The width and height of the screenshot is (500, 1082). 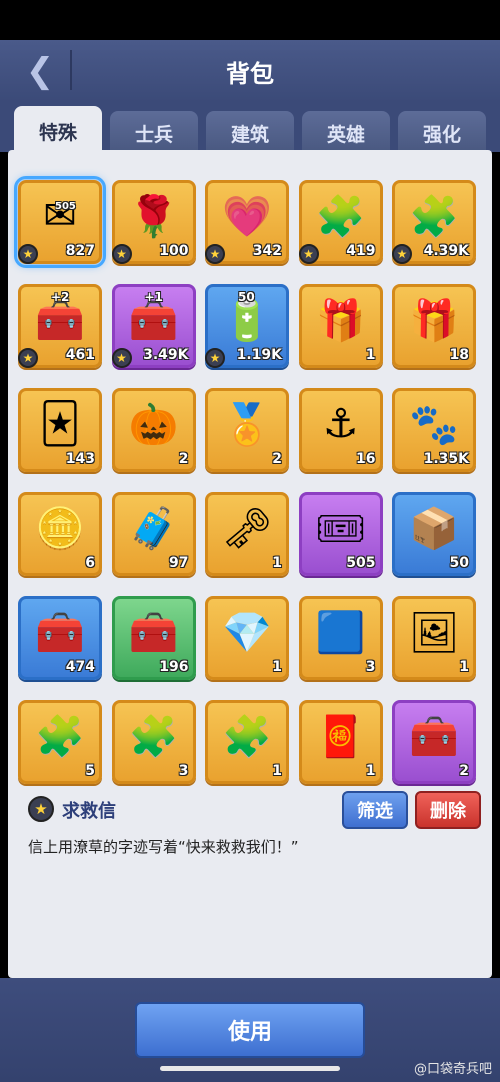 I want to click on inventory-slot-red-charm: 🧧 1, so click(x=340, y=742).